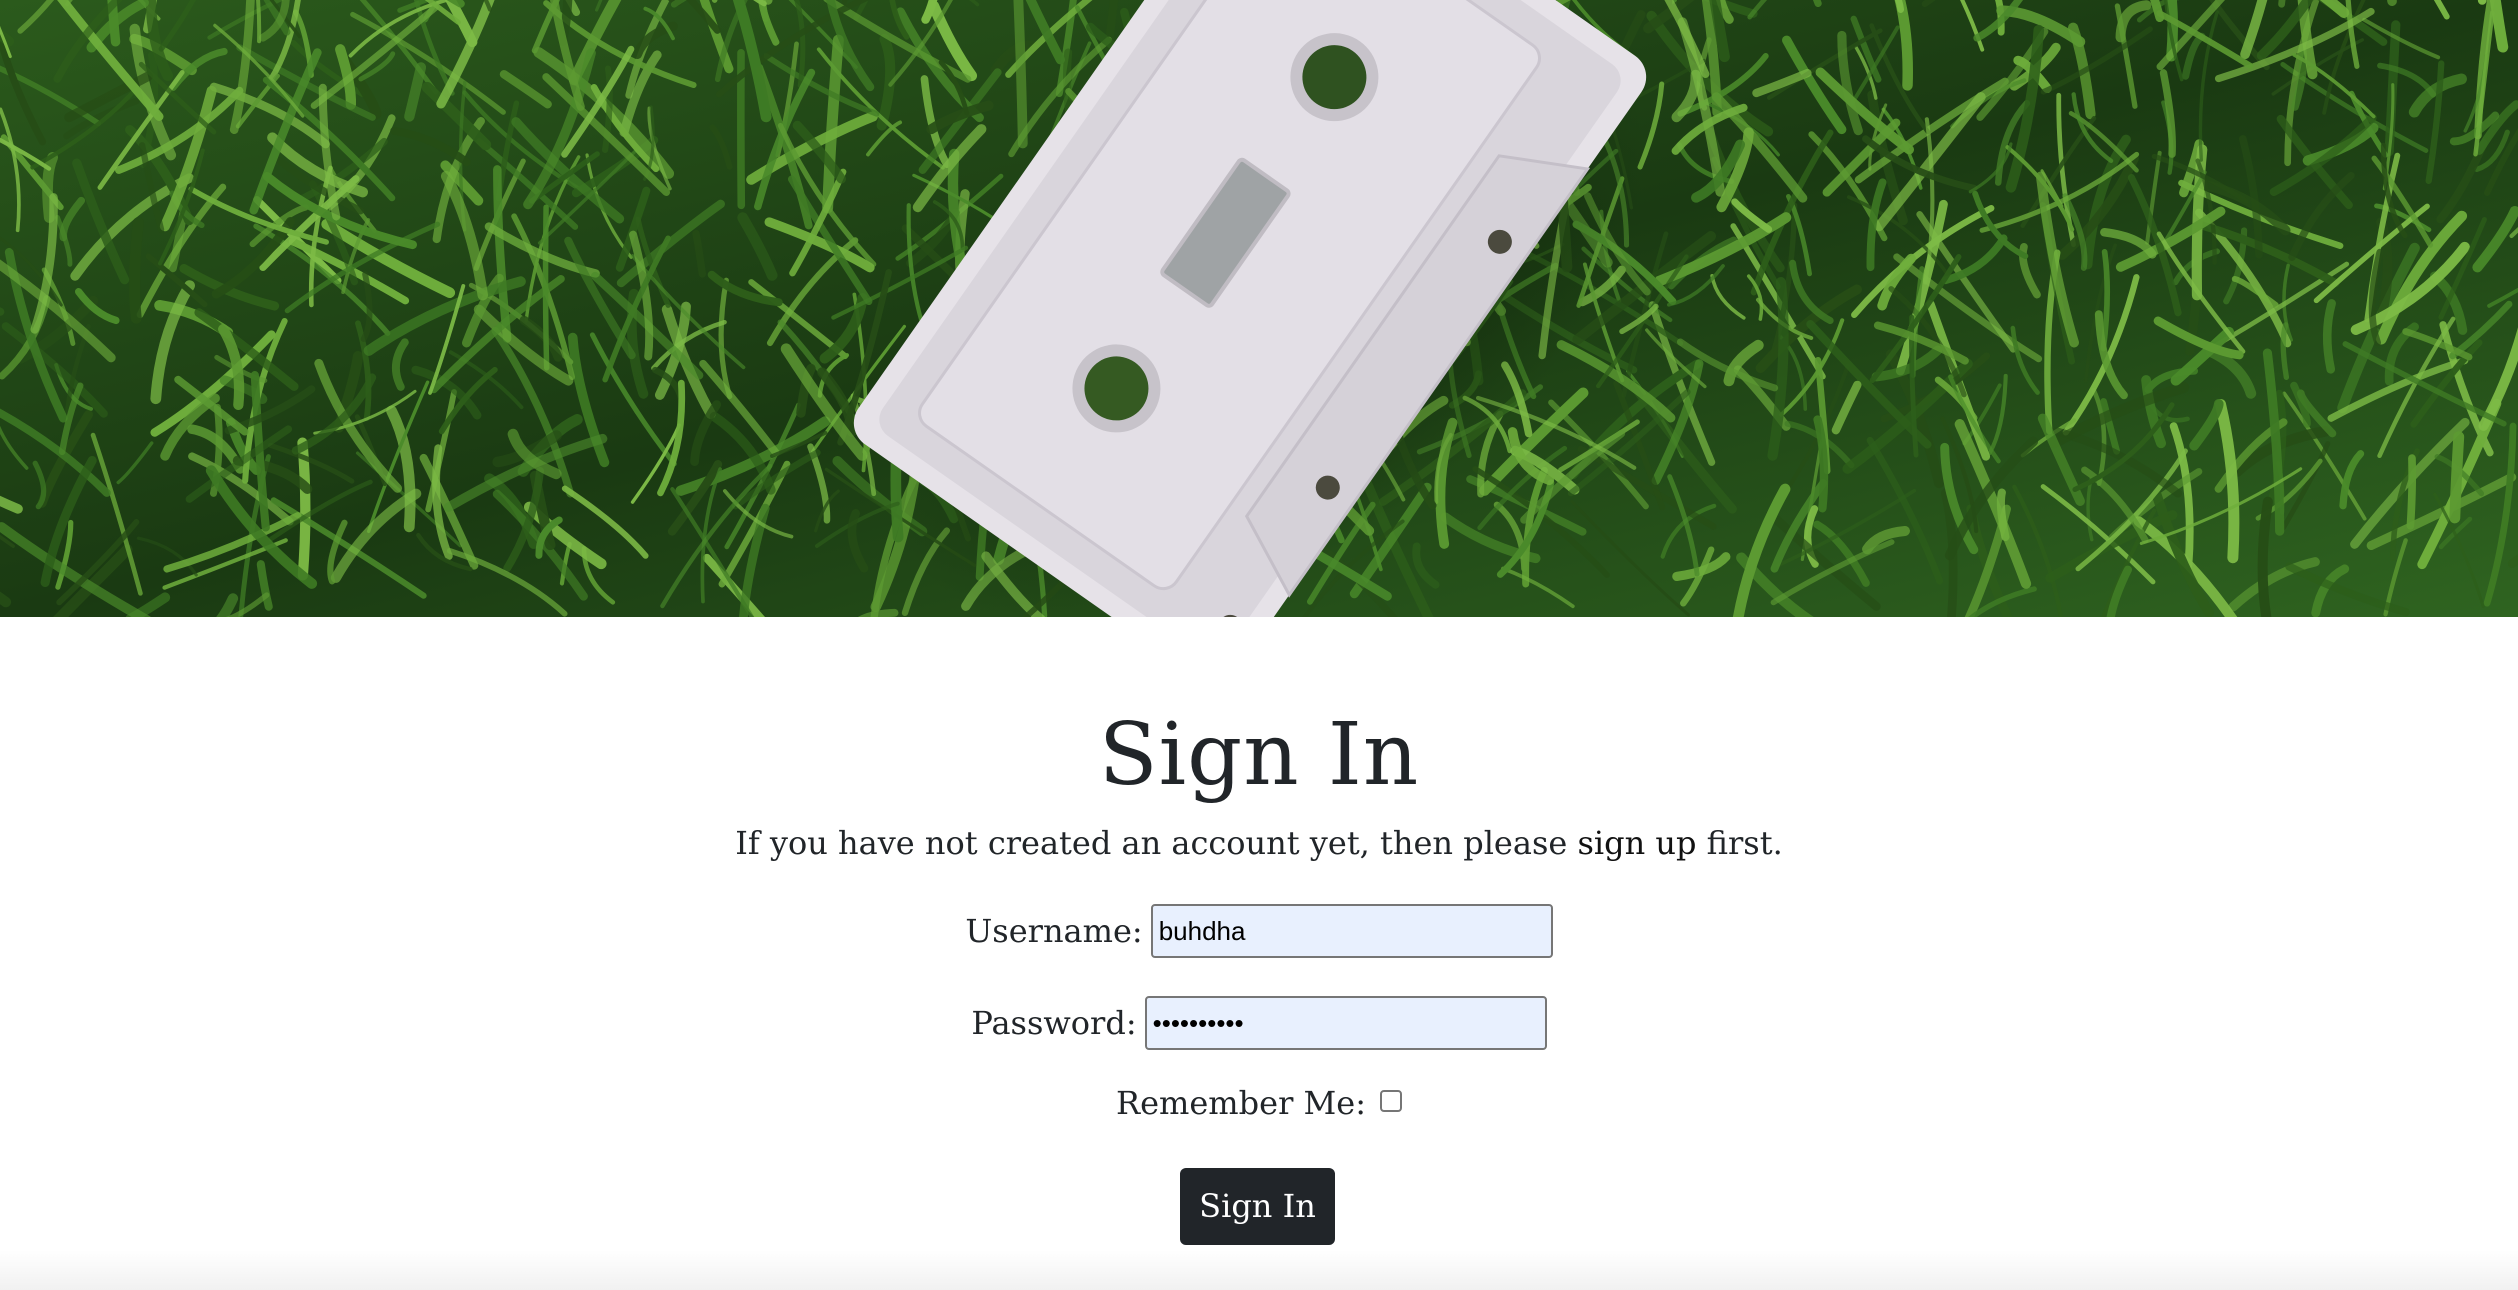 The width and height of the screenshot is (2518, 1290). I want to click on remember-row: Remember Me:, so click(1259, 1103).